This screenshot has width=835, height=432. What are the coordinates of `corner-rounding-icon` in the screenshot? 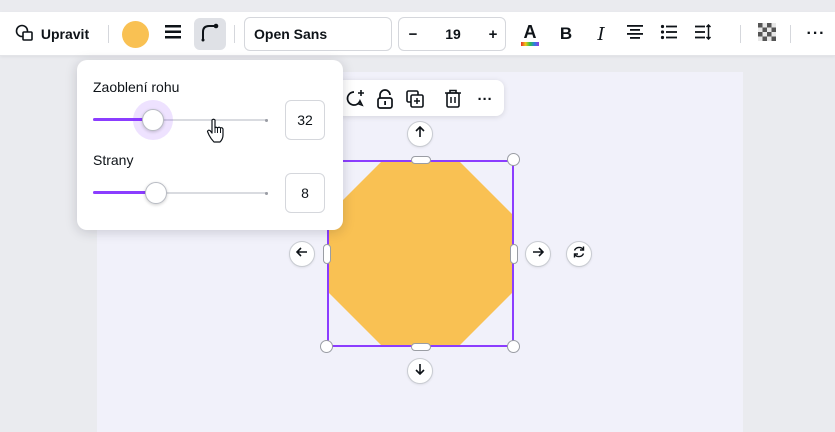 It's located at (210, 34).